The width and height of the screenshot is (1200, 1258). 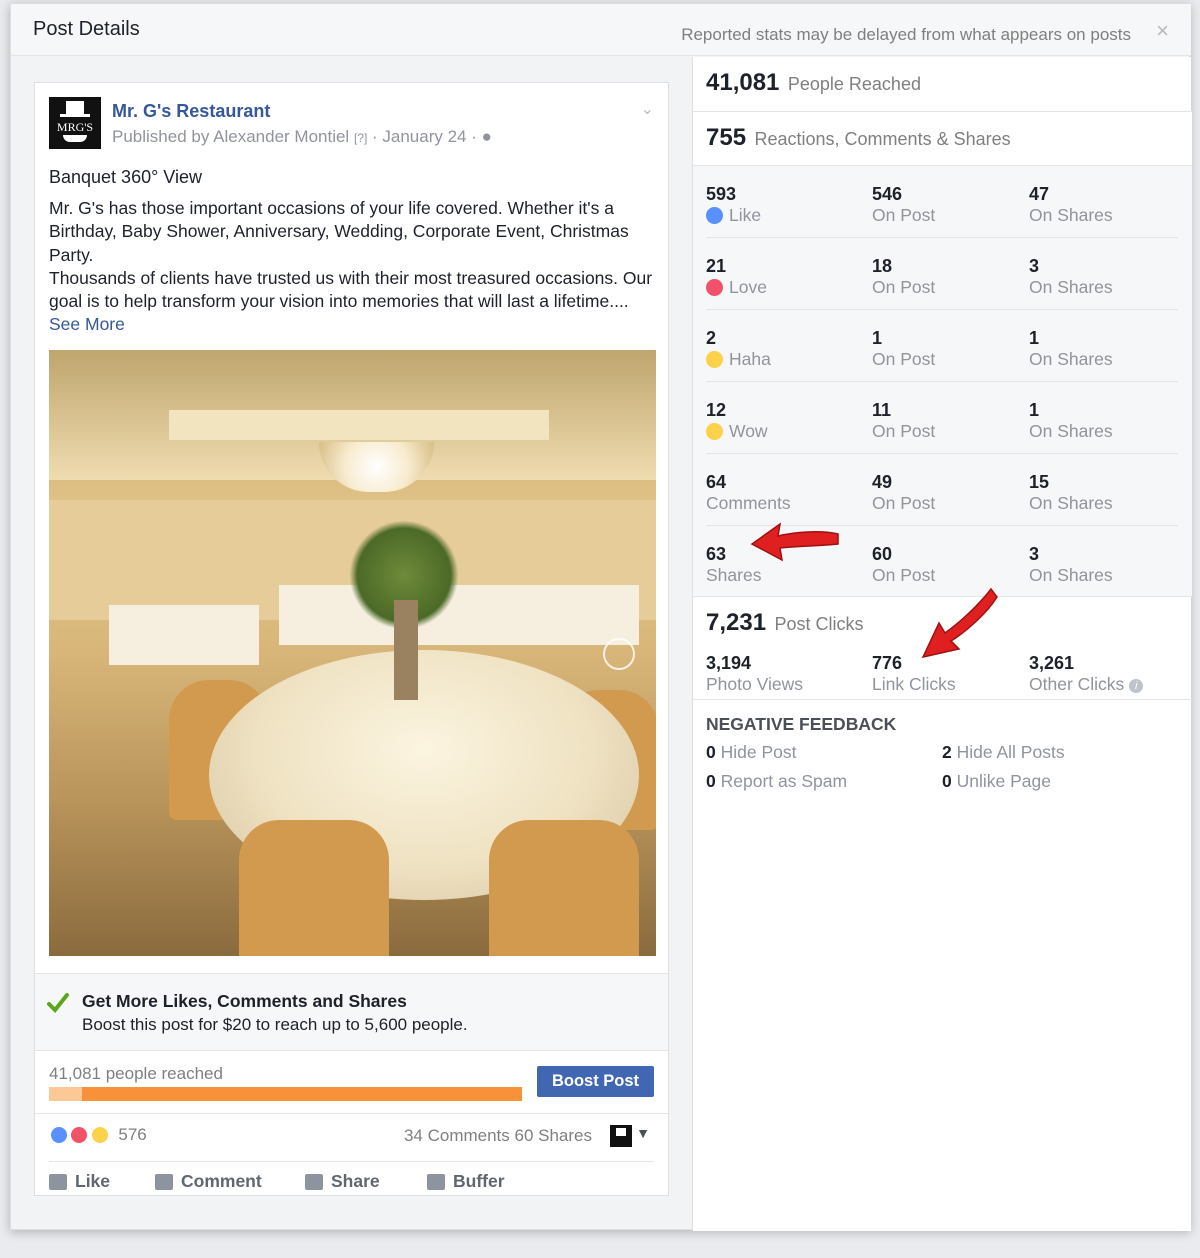 What do you see at coordinates (406, 650) in the screenshot?
I see `photo-vase` at bounding box center [406, 650].